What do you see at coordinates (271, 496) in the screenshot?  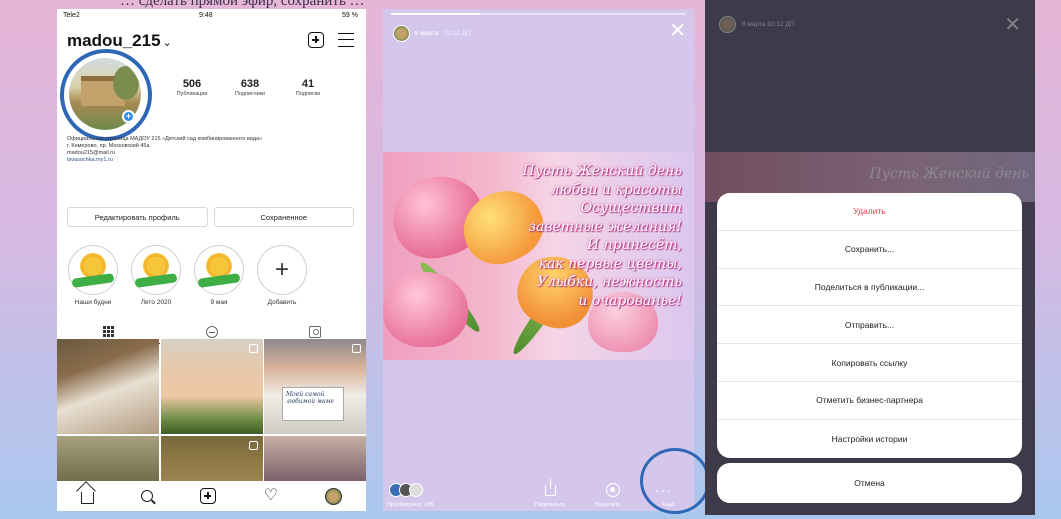 I see `heart-icon: ♡` at bounding box center [271, 496].